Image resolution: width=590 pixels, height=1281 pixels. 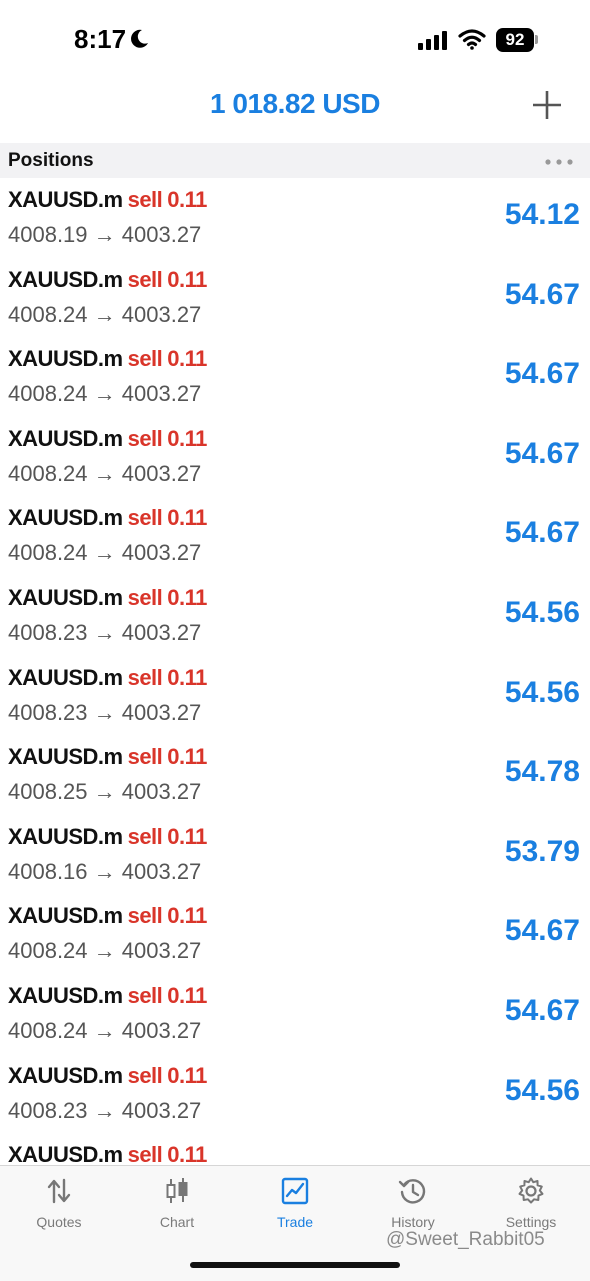 I want to click on position-prices: 4008.16 → 4003.27, so click(x=104, y=872).